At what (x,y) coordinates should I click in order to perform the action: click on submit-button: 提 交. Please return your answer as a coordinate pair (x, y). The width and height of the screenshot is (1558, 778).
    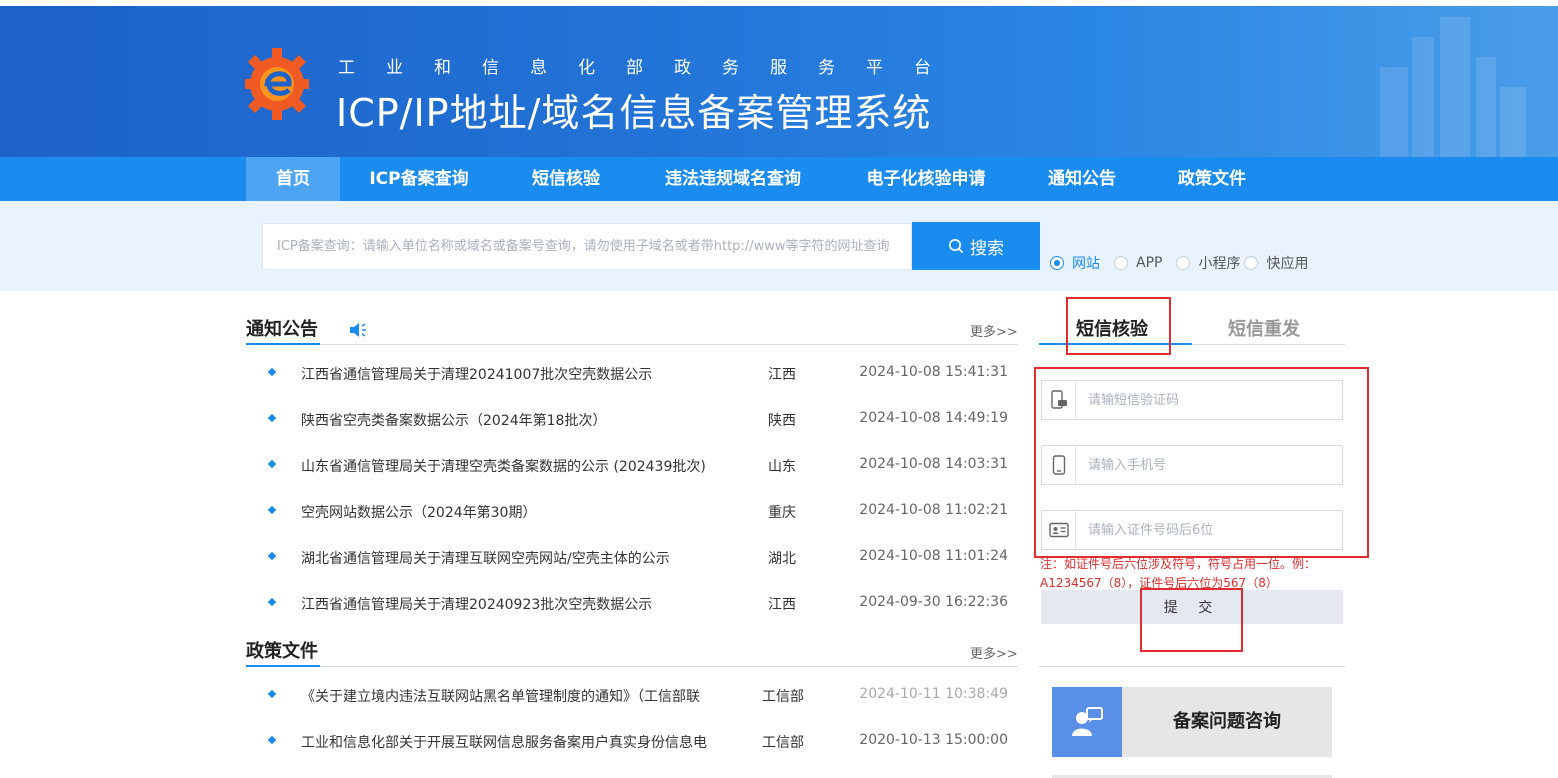
    Looking at the image, I should click on (1192, 607).